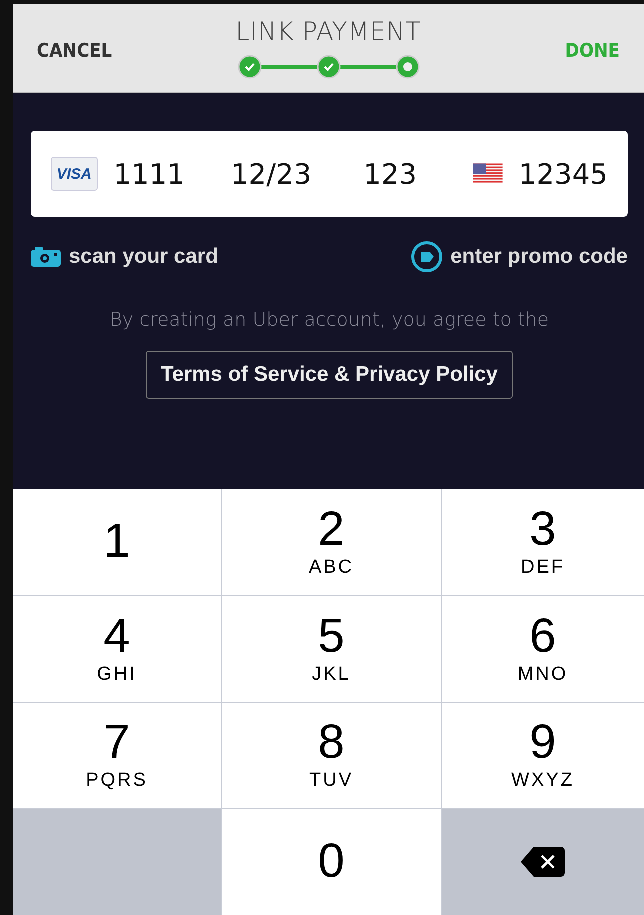  Describe the element at coordinates (543, 542) in the screenshot. I see `keypad-key: 3 DEF` at that location.